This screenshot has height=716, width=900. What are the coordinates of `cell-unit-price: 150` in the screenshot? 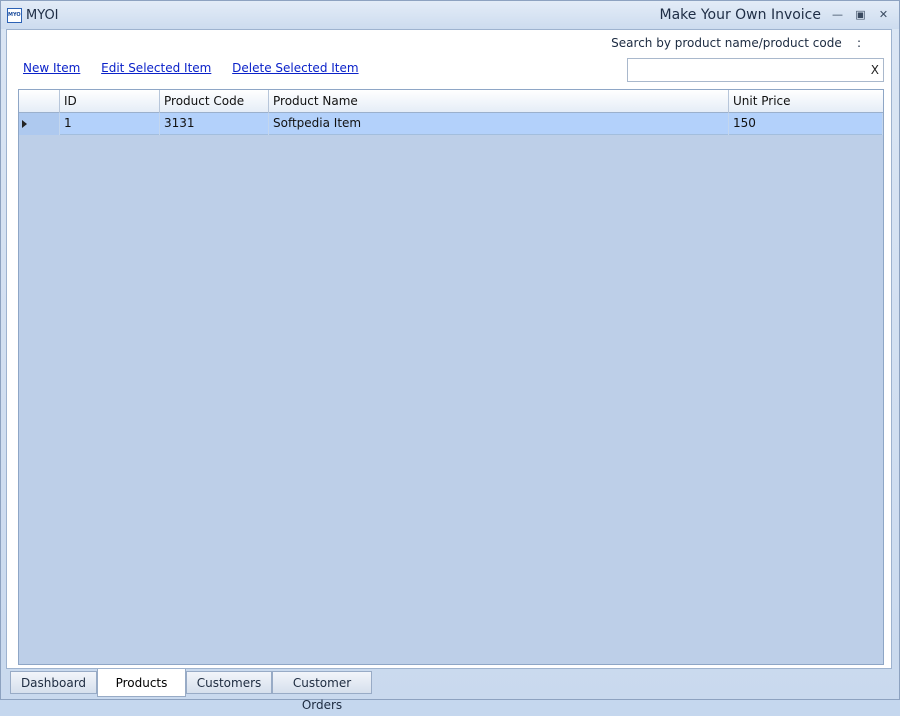 It's located at (806, 124).